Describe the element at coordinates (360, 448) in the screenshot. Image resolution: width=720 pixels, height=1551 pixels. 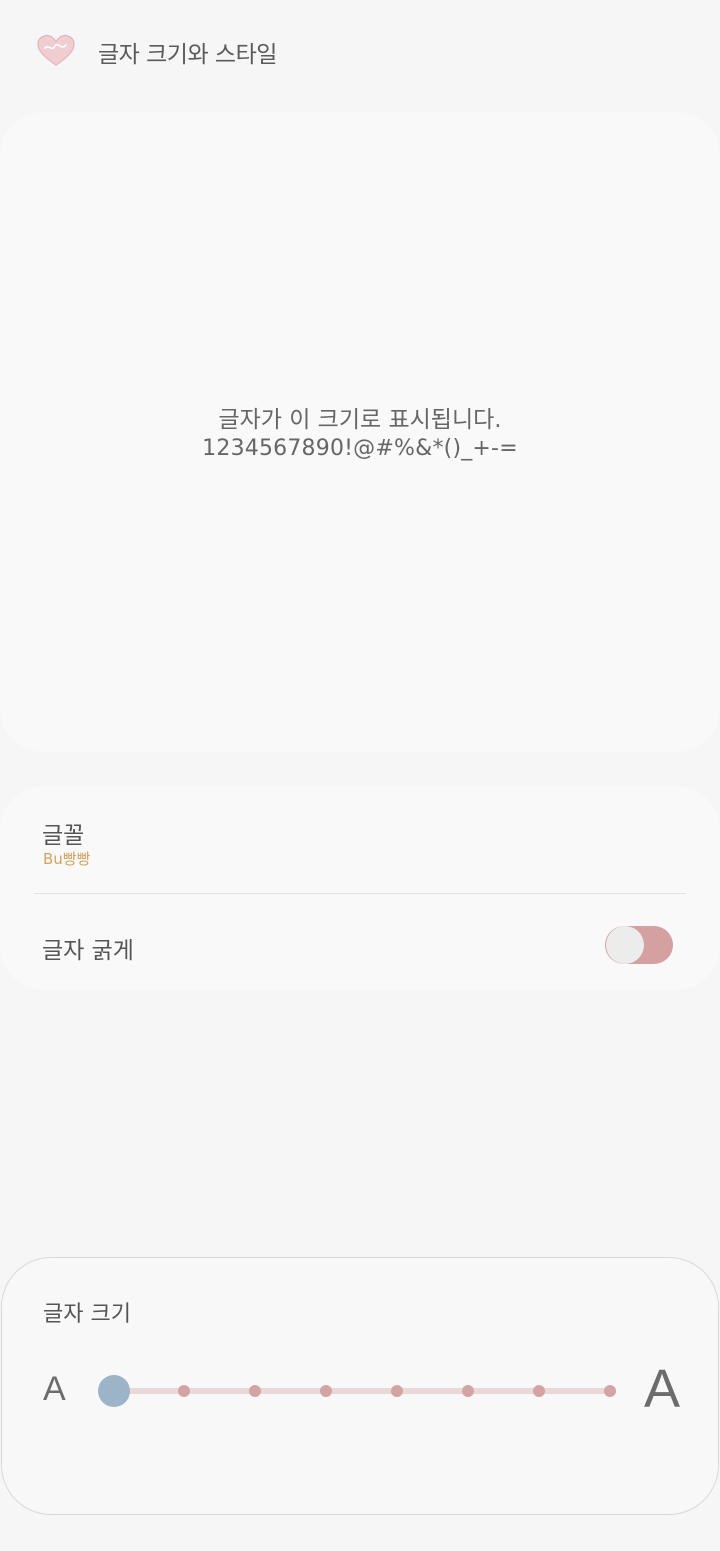
I see `preview-sample-characters: 1234567890!@#%&*()_+-=` at that location.